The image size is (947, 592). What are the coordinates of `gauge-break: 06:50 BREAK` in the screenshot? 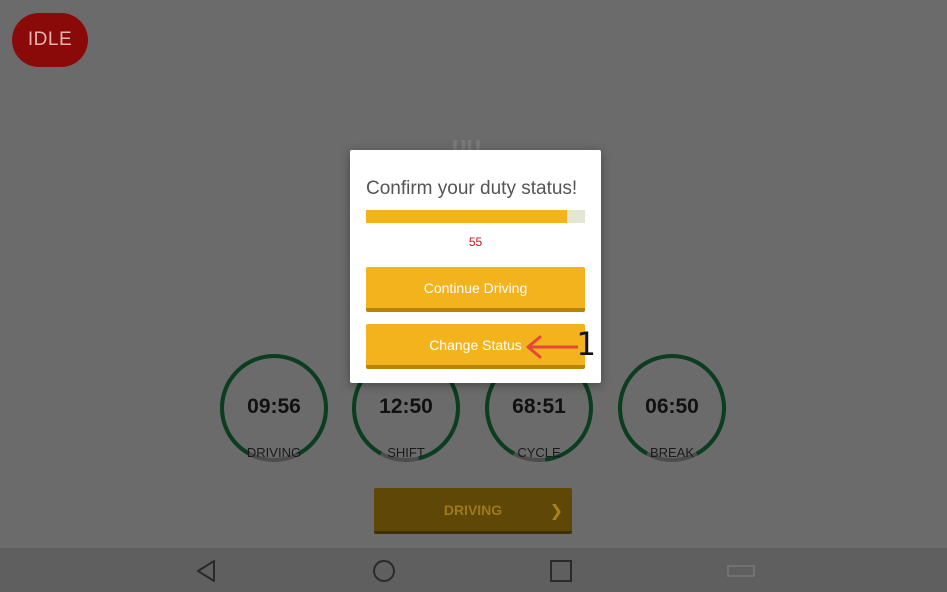 It's located at (672, 408).